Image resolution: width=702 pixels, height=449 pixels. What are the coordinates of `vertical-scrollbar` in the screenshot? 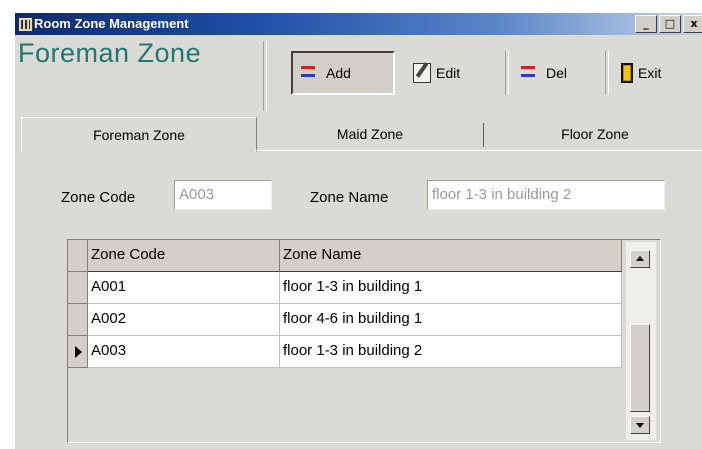 It's located at (641, 341).